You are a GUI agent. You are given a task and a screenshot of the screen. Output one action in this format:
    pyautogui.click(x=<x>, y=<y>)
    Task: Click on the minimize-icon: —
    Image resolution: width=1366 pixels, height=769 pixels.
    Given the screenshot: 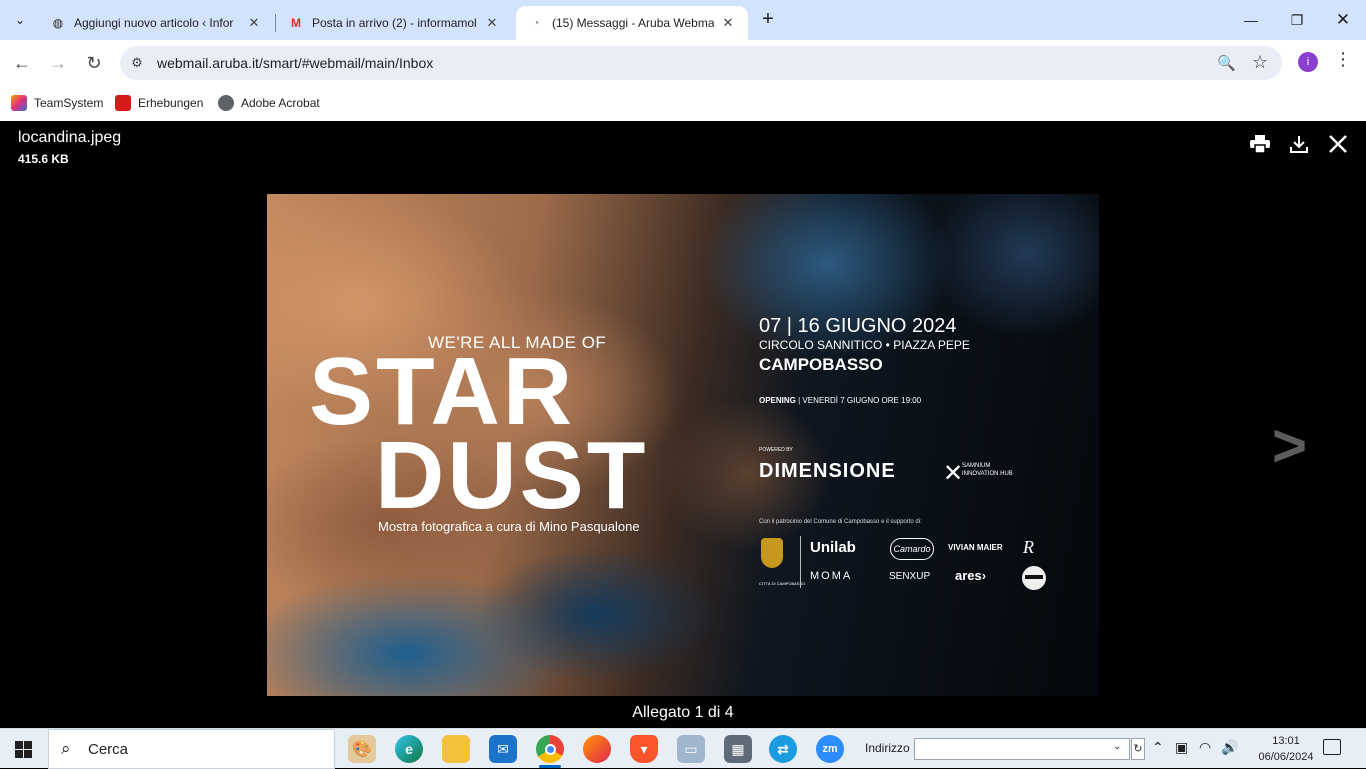 What is the action you would take?
    pyautogui.click(x=1251, y=20)
    